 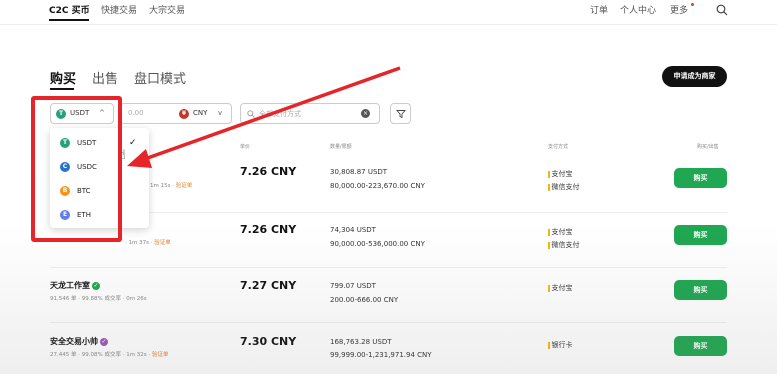 I want to click on nav-tab-quick-trade: 快捷交易, so click(x=119, y=9).